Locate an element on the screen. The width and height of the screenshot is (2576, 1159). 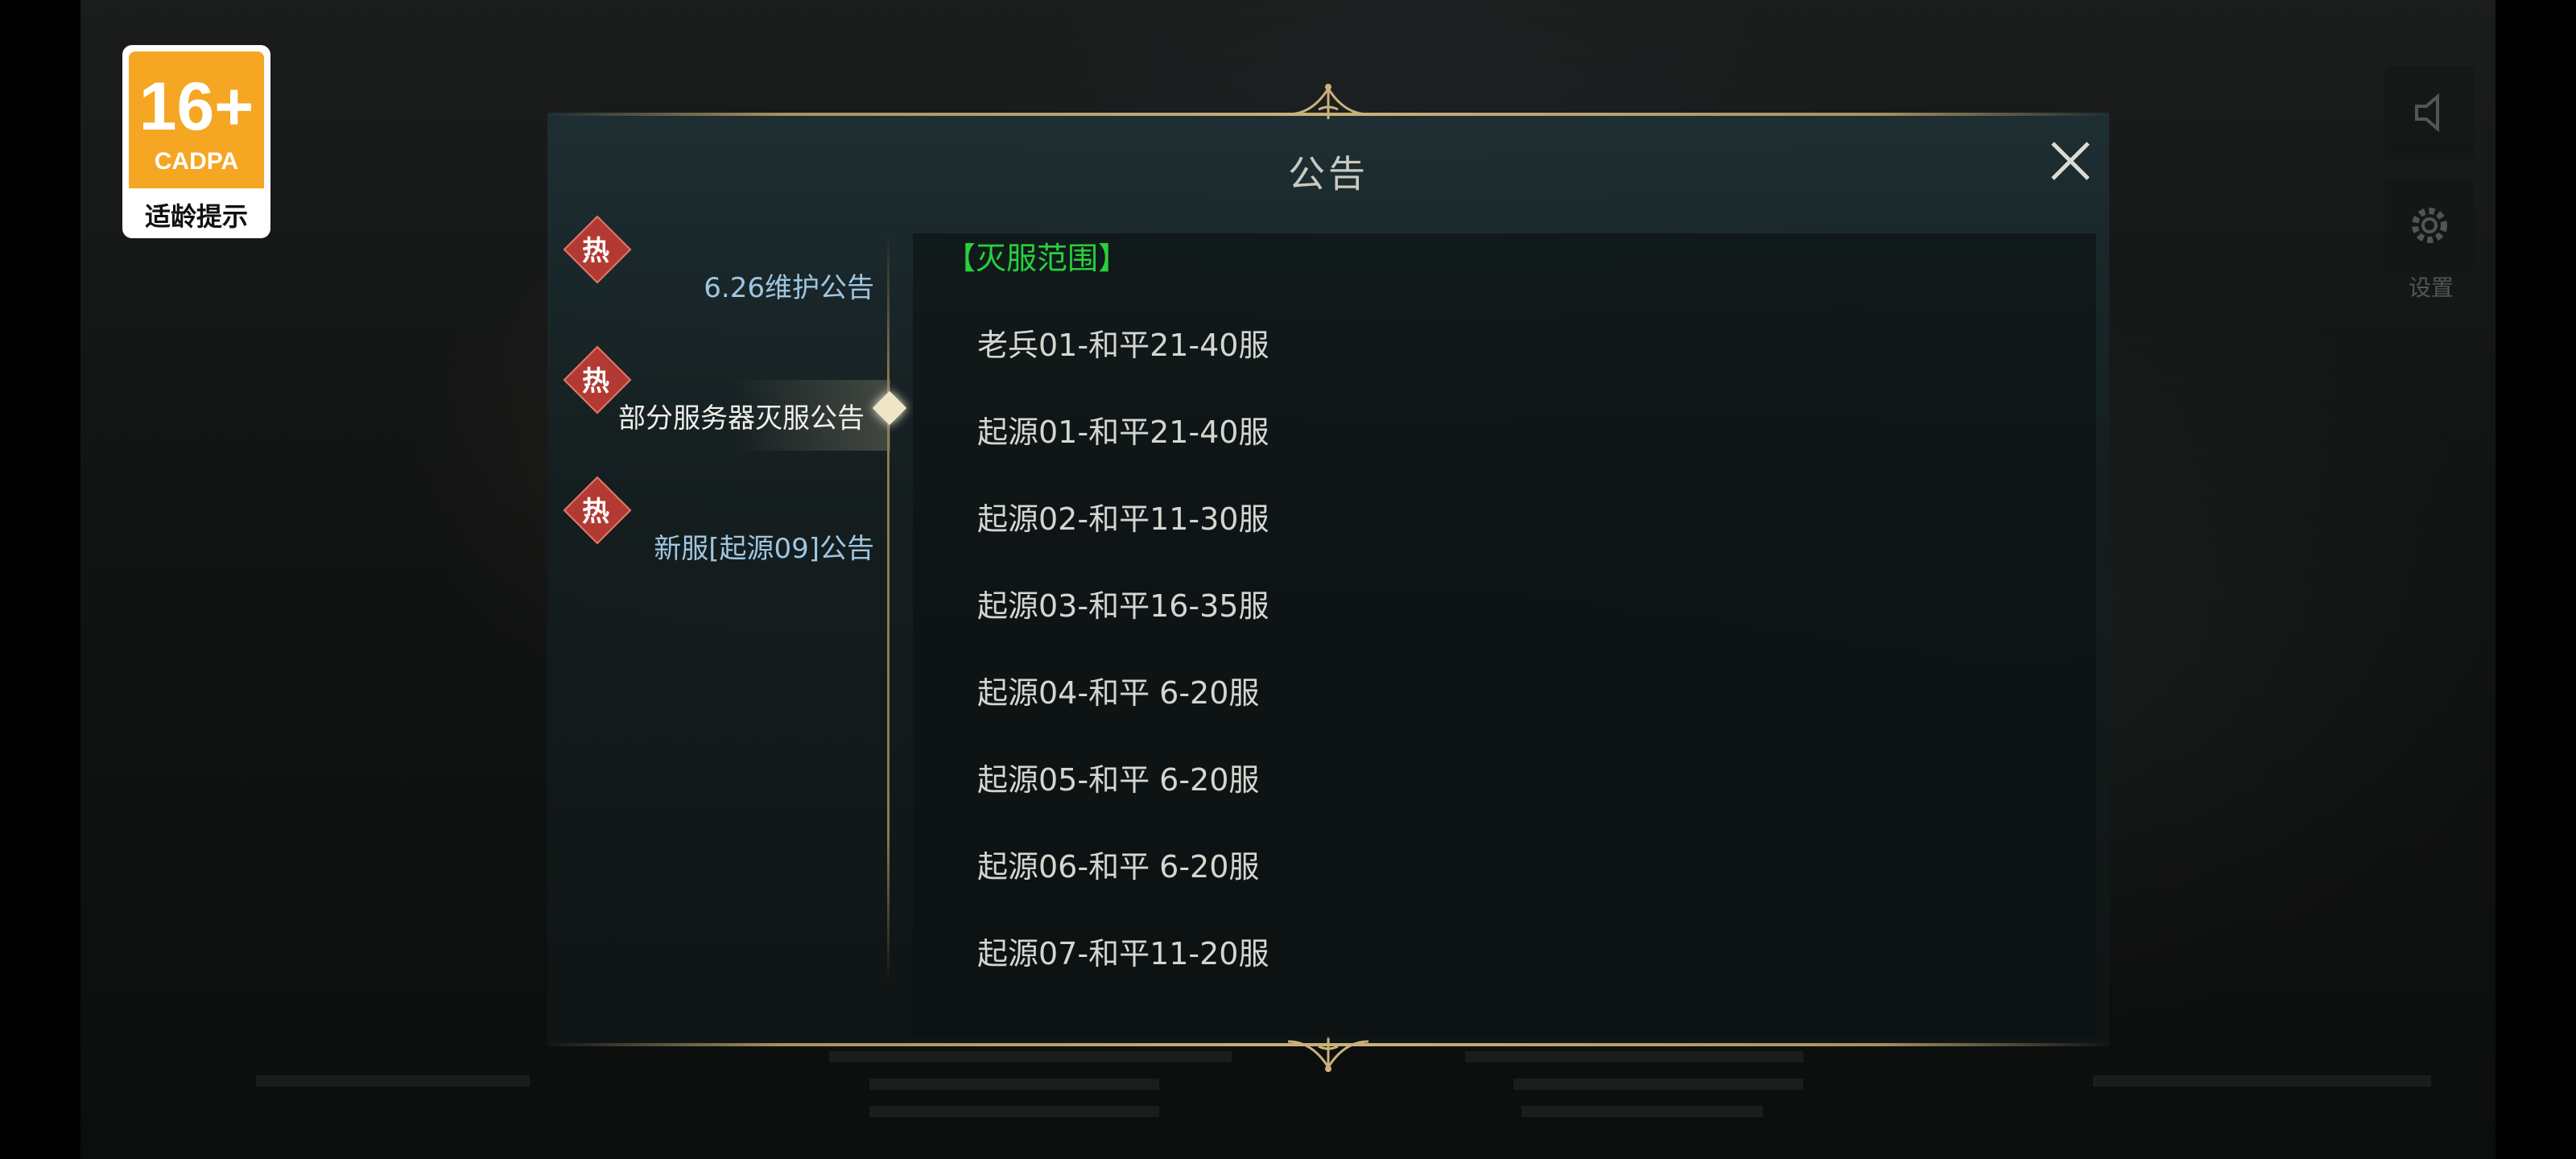
speaker-toggle-button is located at coordinates (2429, 112).